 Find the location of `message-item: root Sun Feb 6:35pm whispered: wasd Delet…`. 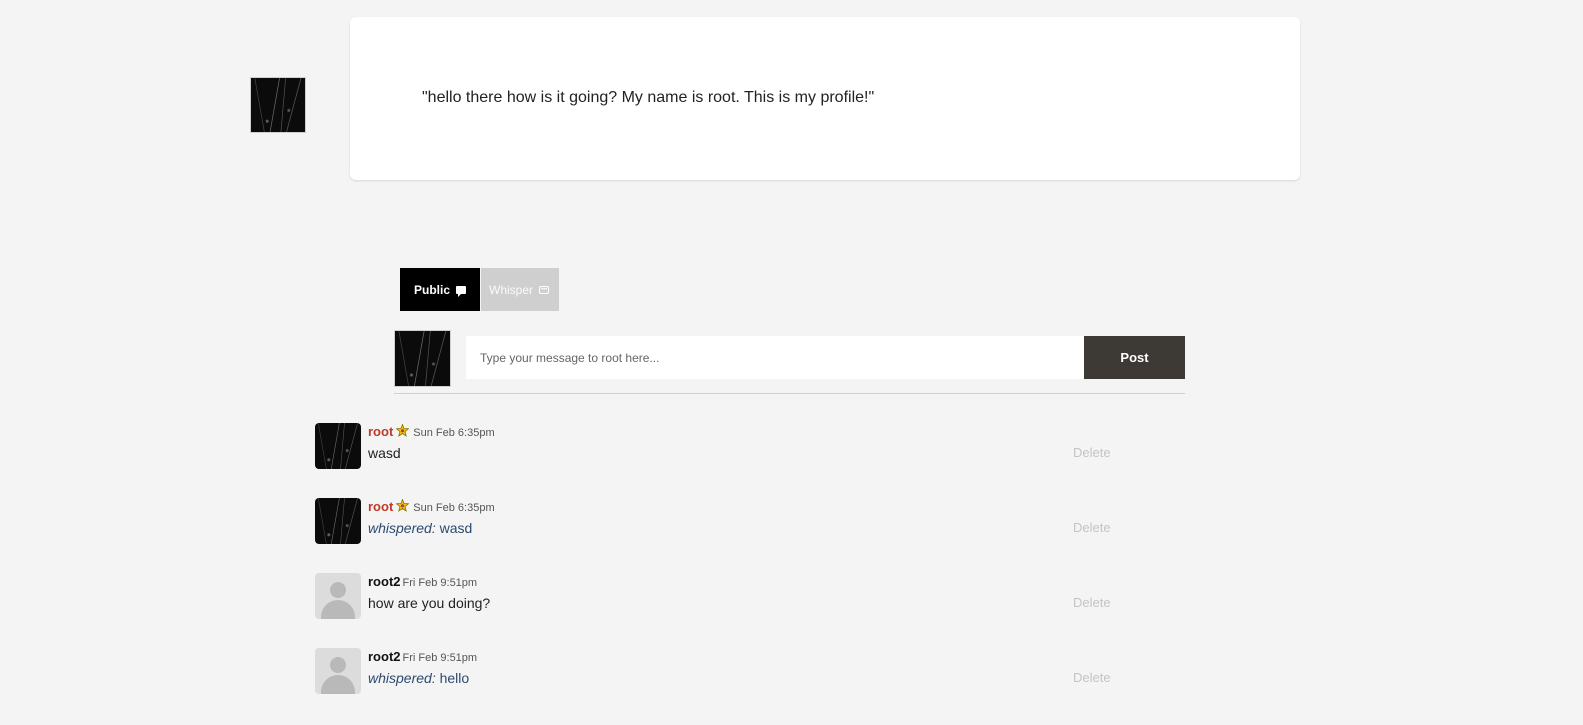

message-item: root Sun Feb 6:35pm whispered: wasd Delet… is located at coordinates (715, 523).